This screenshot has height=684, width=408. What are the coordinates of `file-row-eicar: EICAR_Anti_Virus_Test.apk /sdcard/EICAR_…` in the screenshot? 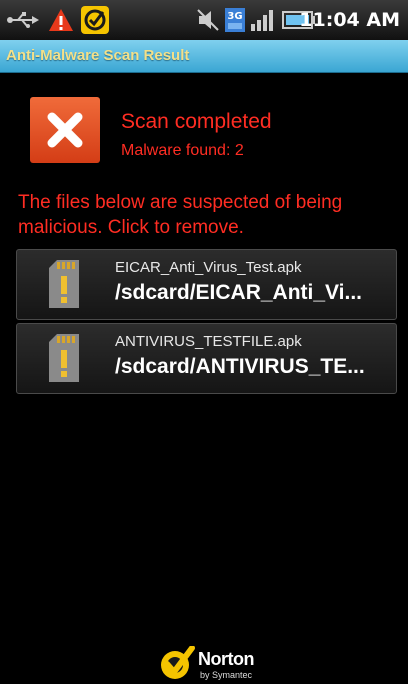 It's located at (206, 284).